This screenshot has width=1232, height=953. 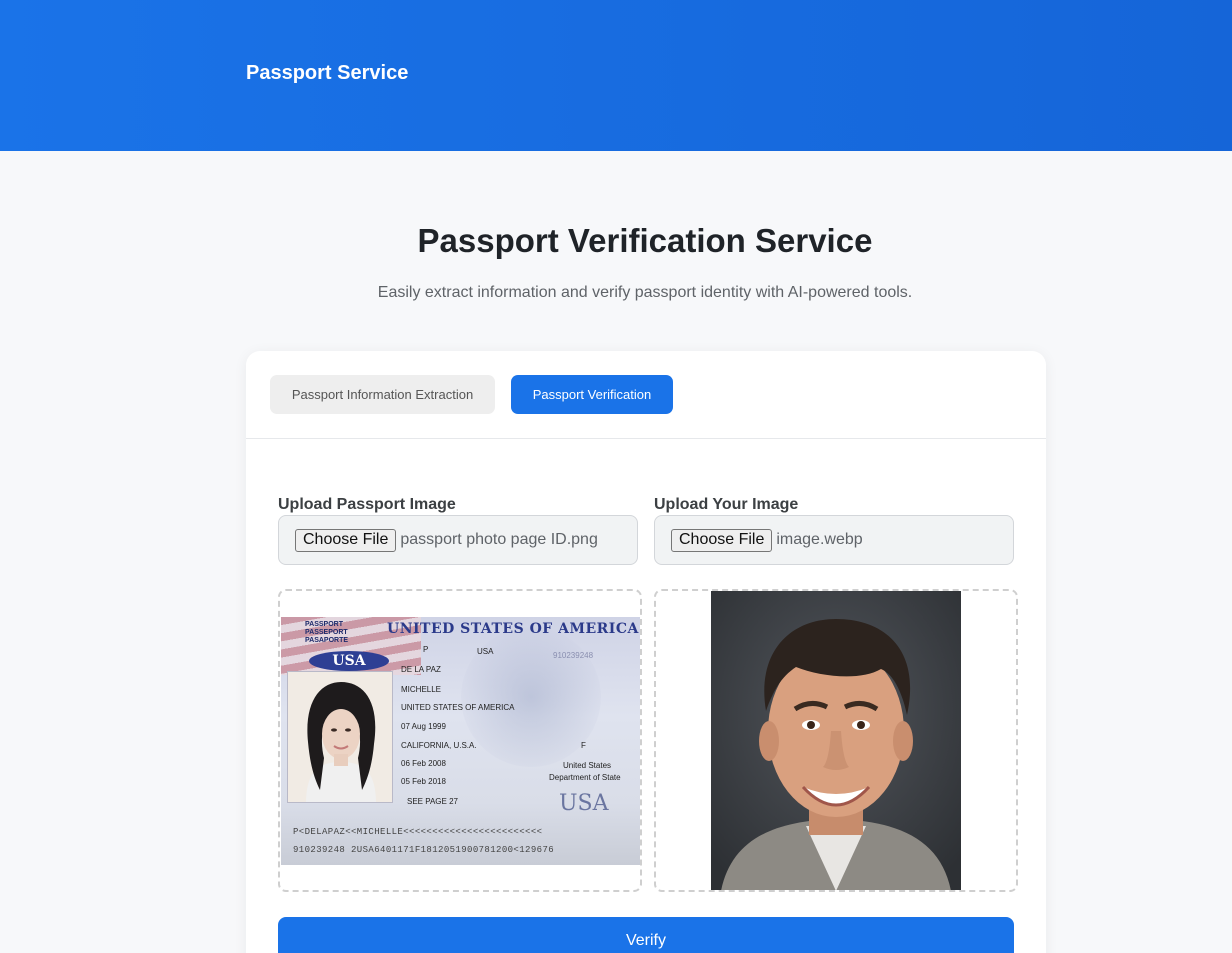 I want to click on passport-authority-2: Department of State, so click(x=585, y=777).